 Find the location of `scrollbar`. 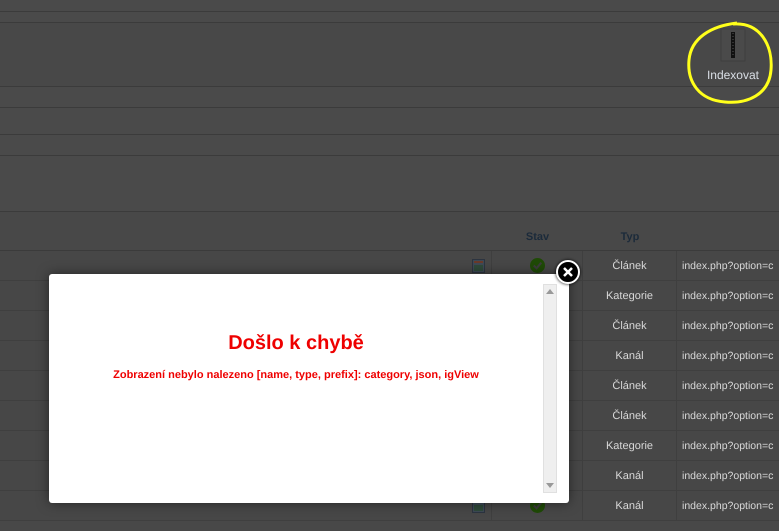

scrollbar is located at coordinates (550, 388).